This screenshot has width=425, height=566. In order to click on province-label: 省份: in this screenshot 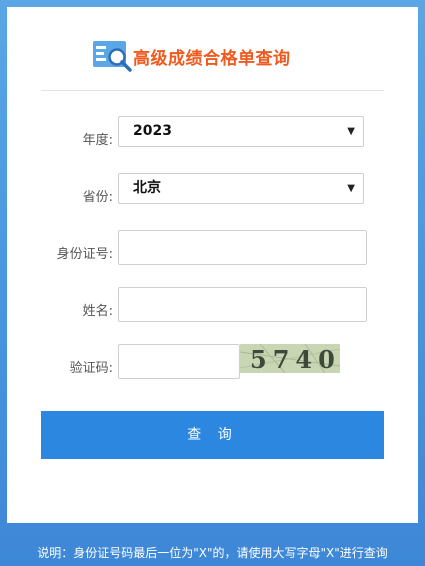, I will do `click(97, 197)`.